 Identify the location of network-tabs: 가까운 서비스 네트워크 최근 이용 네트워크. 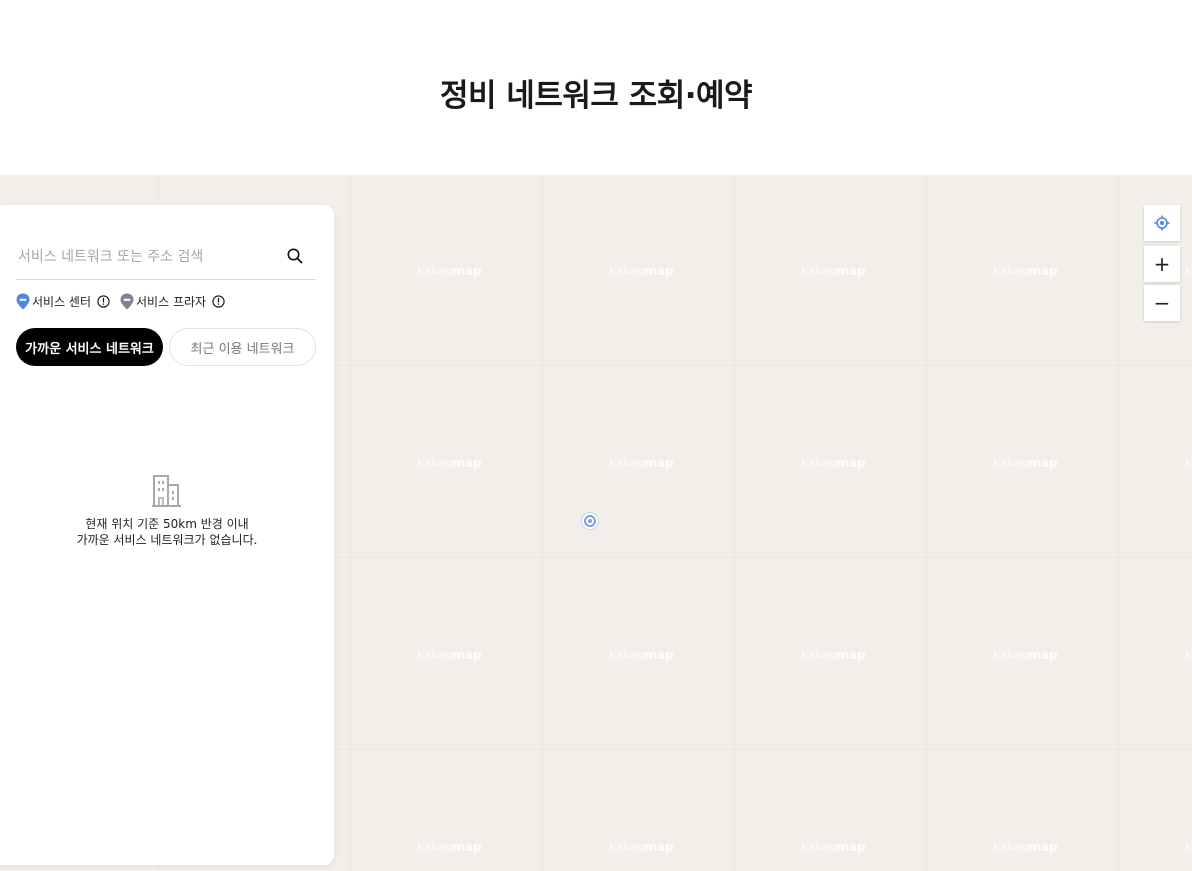
(166, 347).